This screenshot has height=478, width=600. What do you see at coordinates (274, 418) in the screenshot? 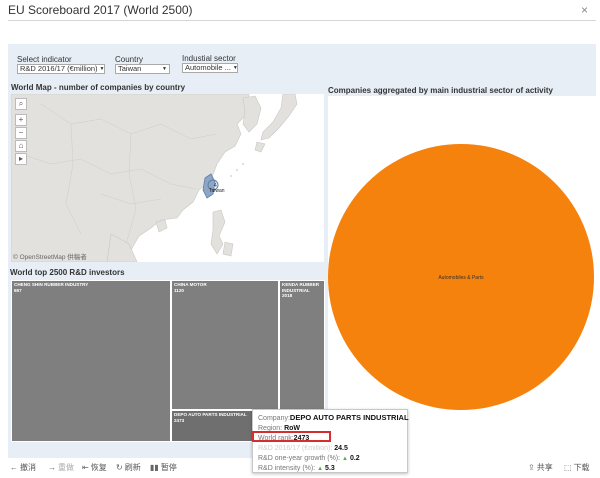
I see `tooltip-company-label: Company:` at bounding box center [274, 418].